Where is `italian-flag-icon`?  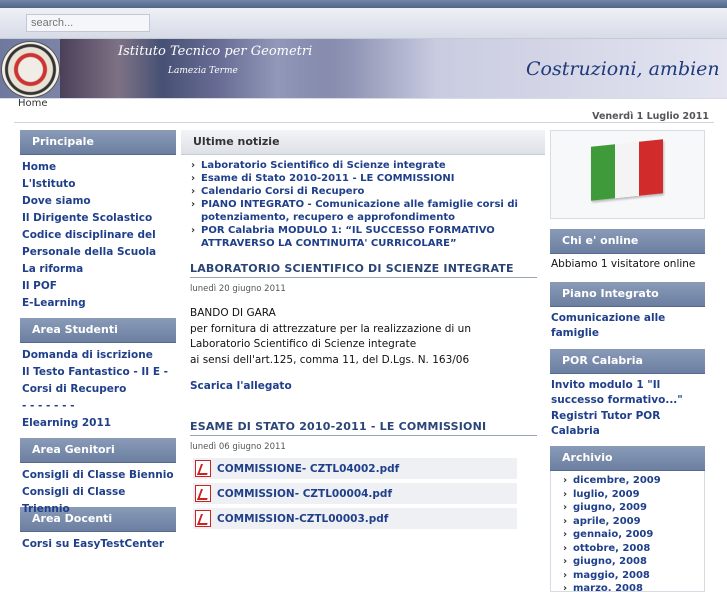 italian-flag-icon is located at coordinates (627, 170).